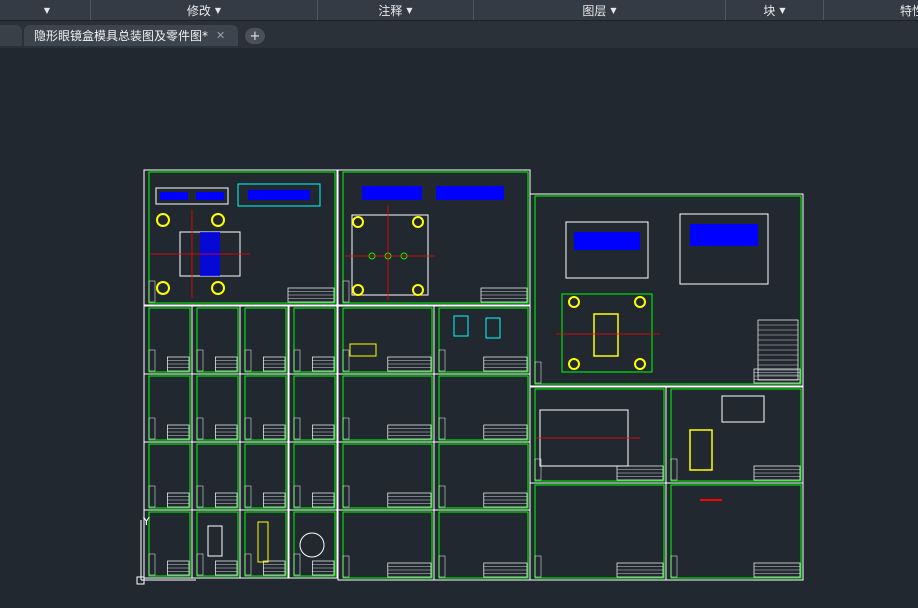 Image resolution: width=918 pixels, height=608 pixels. I want to click on part-circle, so click(312, 545).